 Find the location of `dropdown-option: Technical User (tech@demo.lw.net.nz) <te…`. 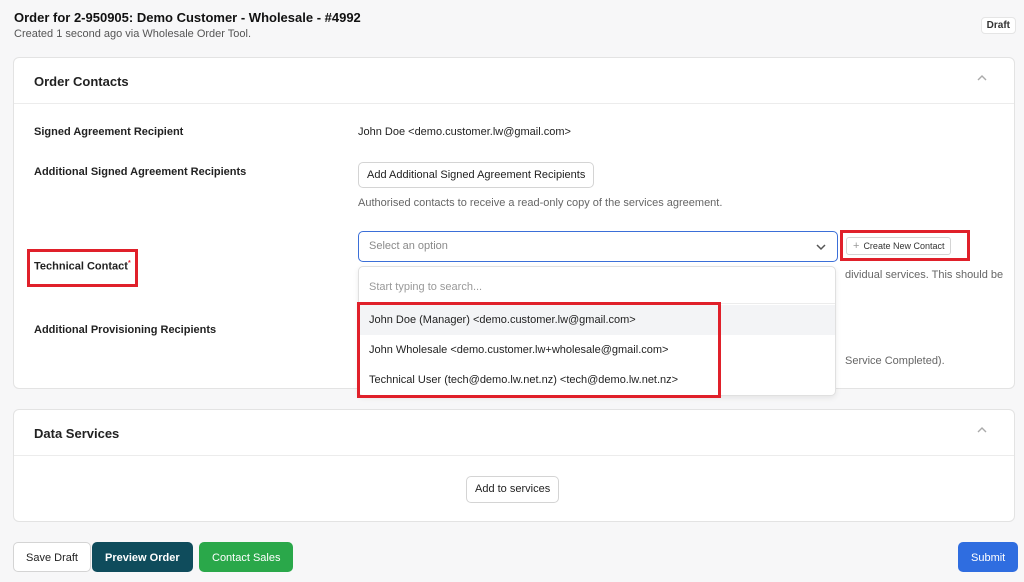

dropdown-option: Technical User (tech@demo.lw.net.nz) <te… is located at coordinates (597, 380).